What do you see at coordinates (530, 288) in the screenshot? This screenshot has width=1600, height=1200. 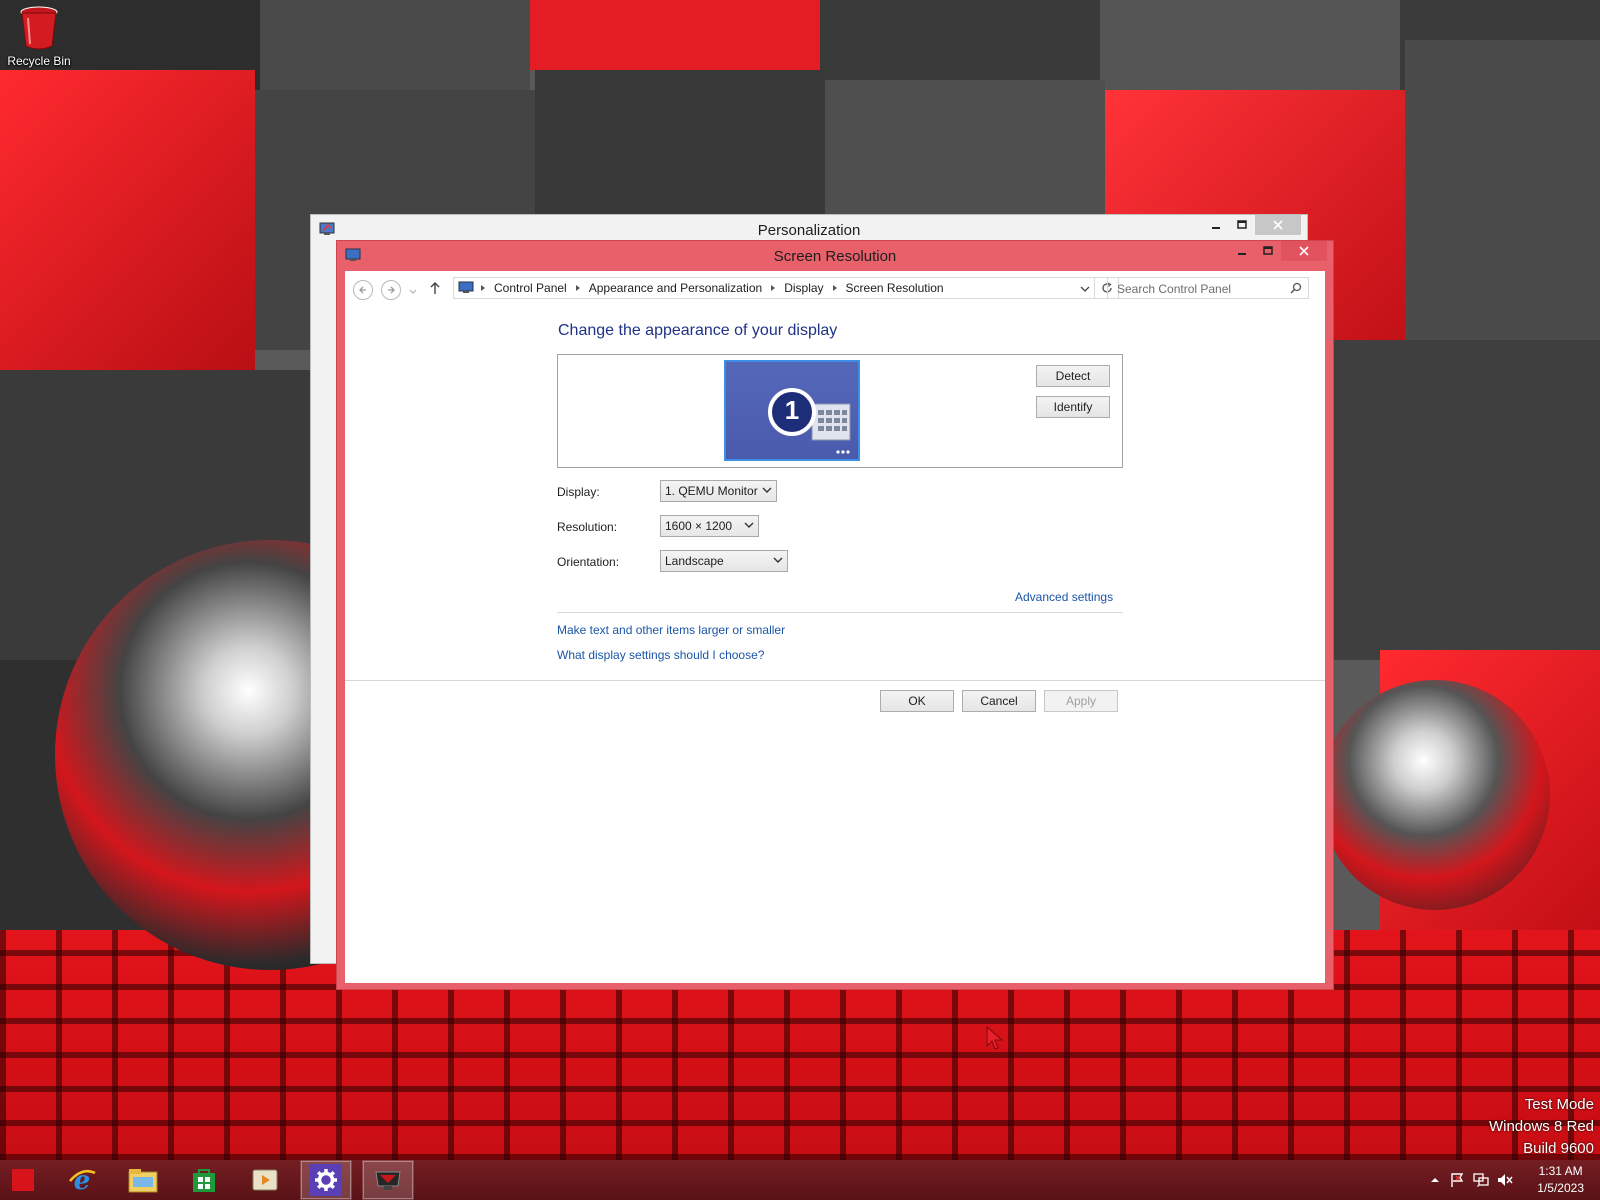 I see `breadcrumb-control-panel: Control Panel` at bounding box center [530, 288].